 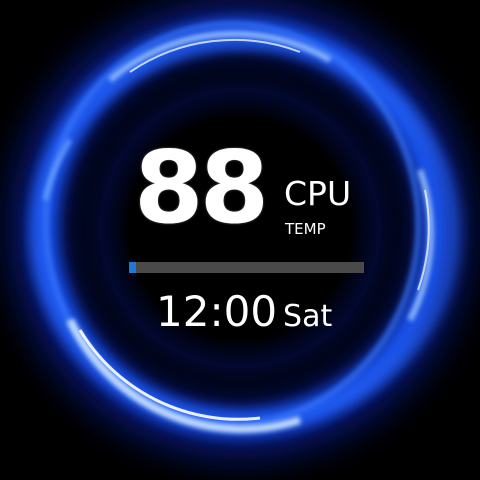 I want to click on cpu-label: CPU, so click(x=318, y=193).